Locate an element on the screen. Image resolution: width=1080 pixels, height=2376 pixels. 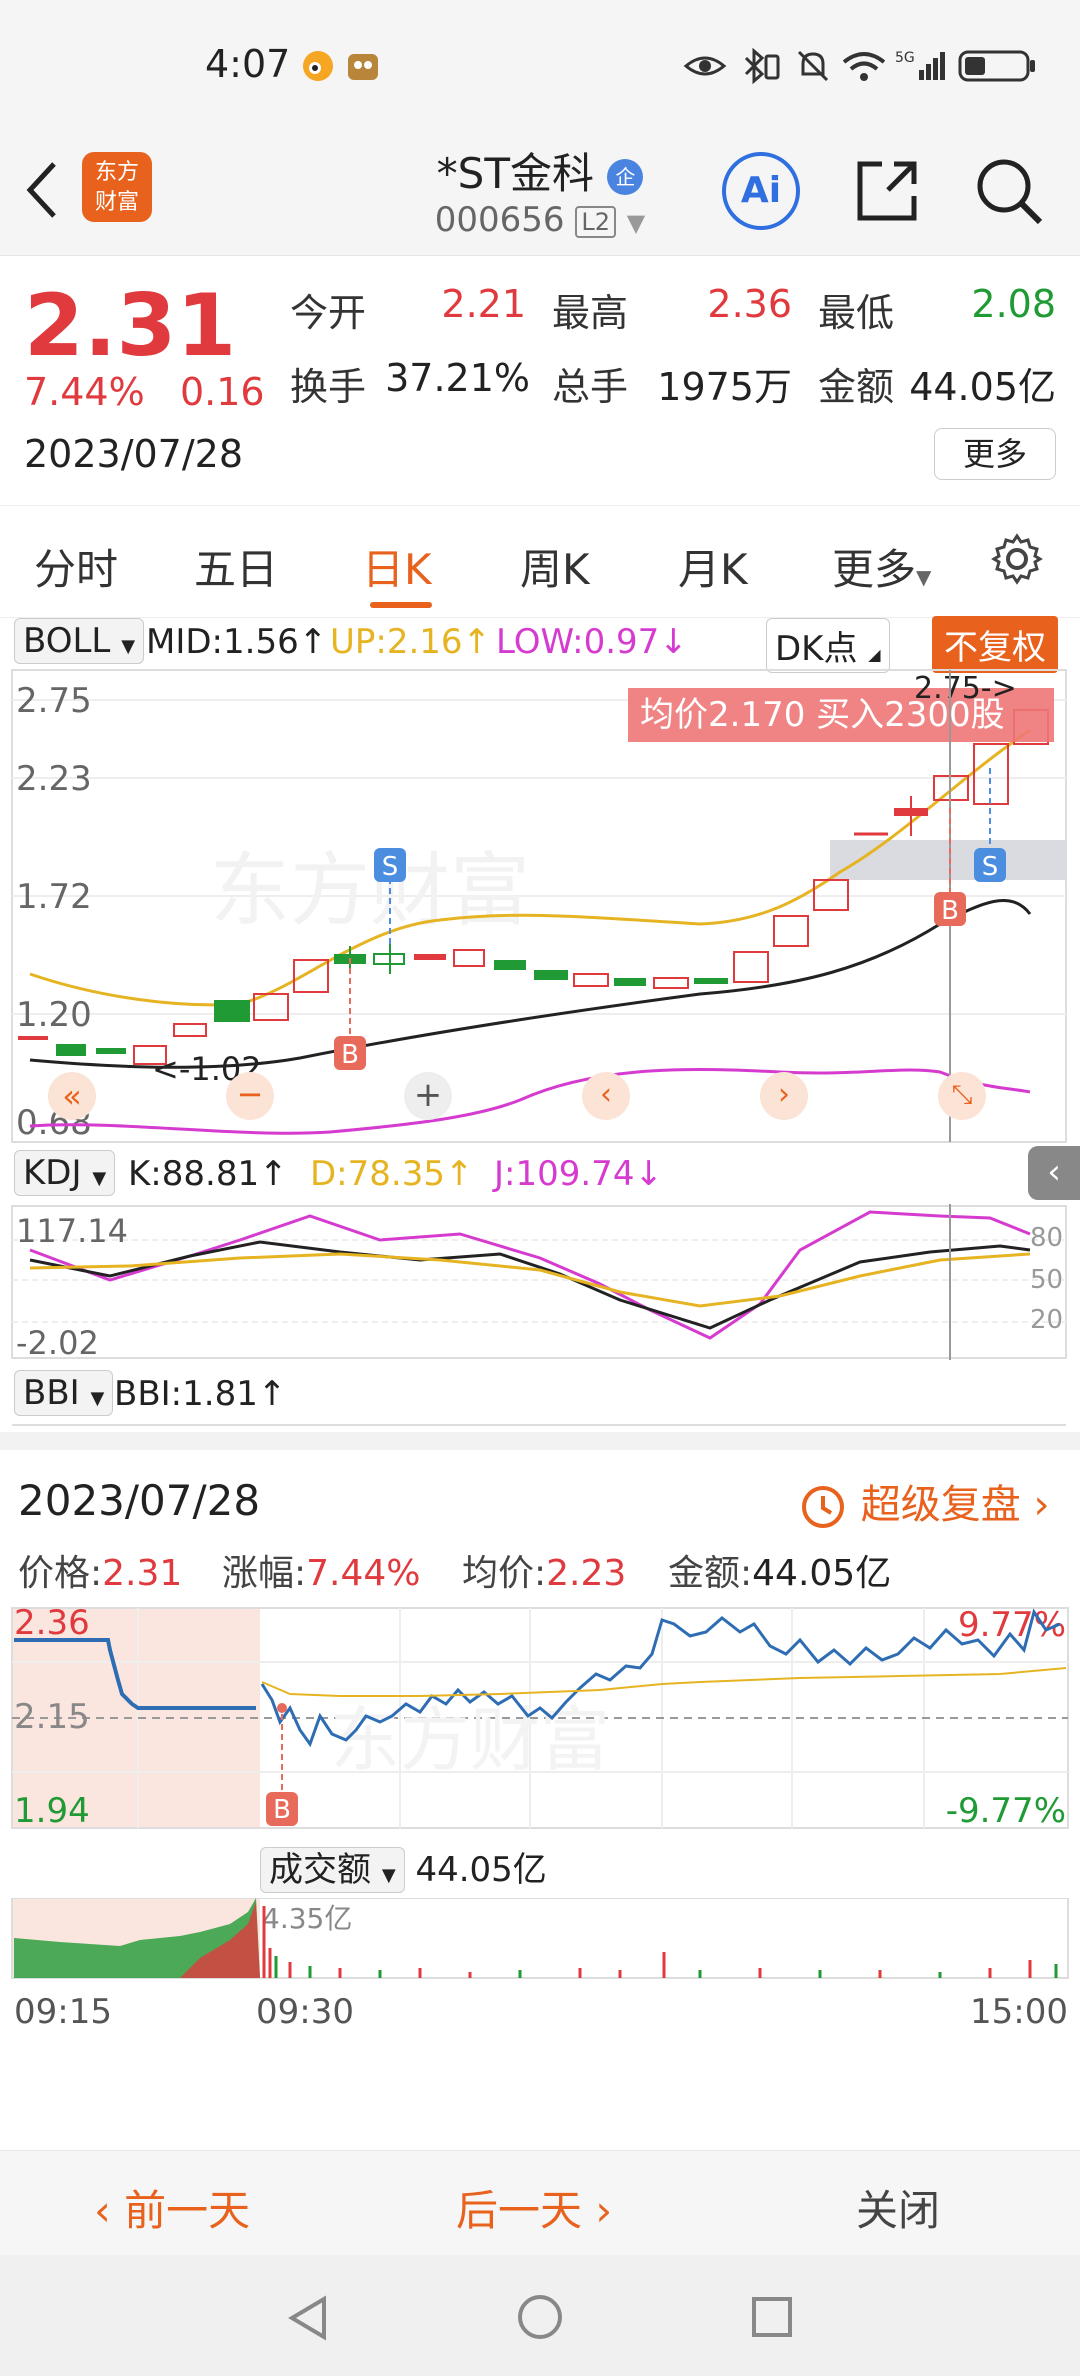
search-button is located at coordinates (1008, 190).